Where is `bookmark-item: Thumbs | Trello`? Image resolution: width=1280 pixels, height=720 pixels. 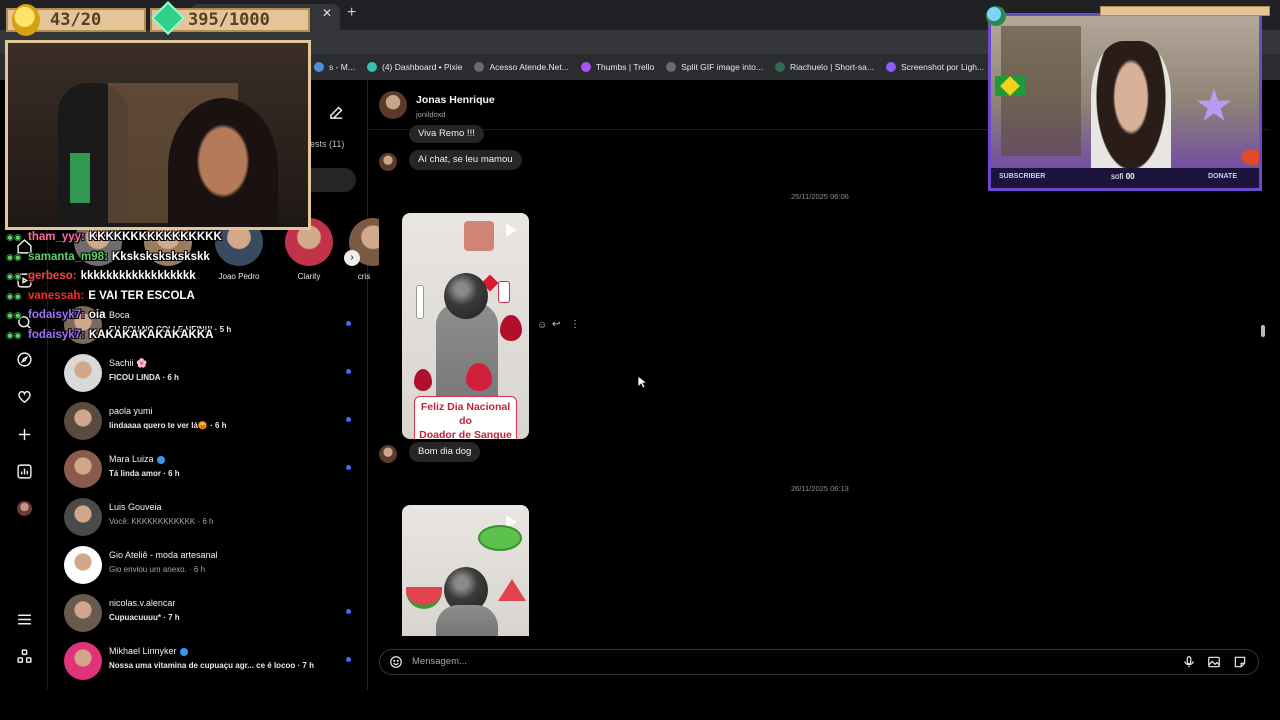 bookmark-item: Thumbs | Trello is located at coordinates (617, 67).